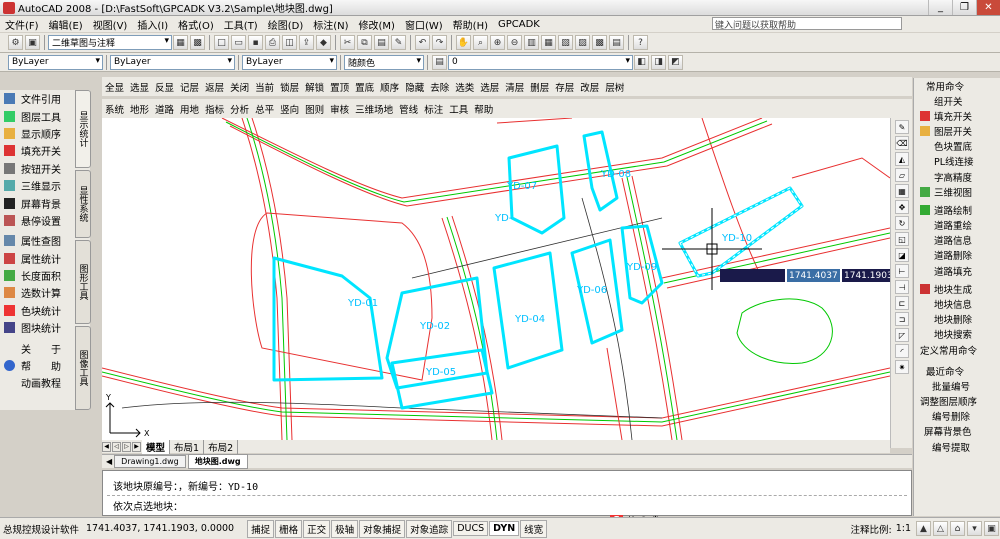  I want to click on close-button: ✕, so click(988, 7).